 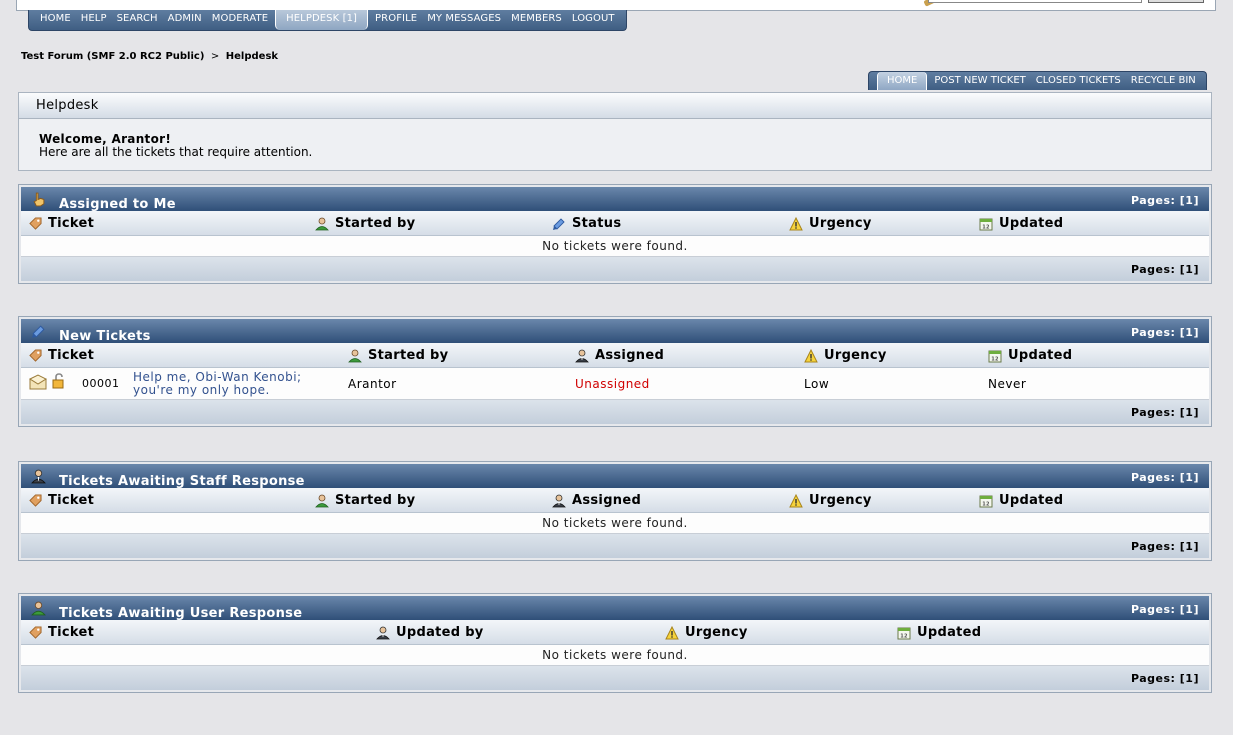 I want to click on user-icon, so click(x=38, y=608).